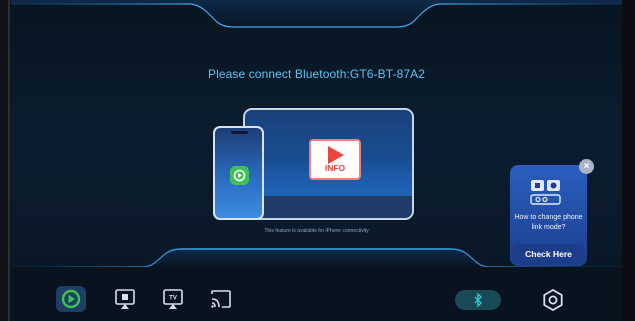 This screenshot has height=321, width=635. What do you see at coordinates (548, 222) in the screenshot?
I see `popup-question: How to change phone link mode?` at bounding box center [548, 222].